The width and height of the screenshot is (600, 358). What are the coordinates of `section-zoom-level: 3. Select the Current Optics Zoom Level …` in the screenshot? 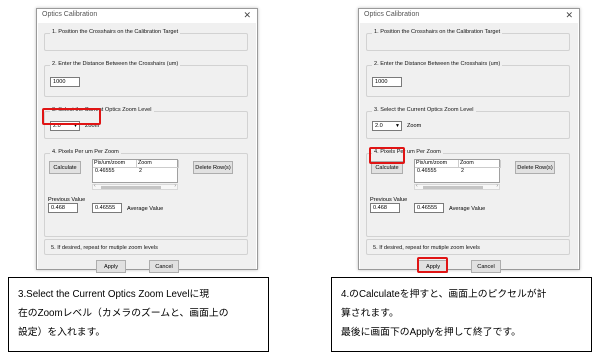 It's located at (468, 123).